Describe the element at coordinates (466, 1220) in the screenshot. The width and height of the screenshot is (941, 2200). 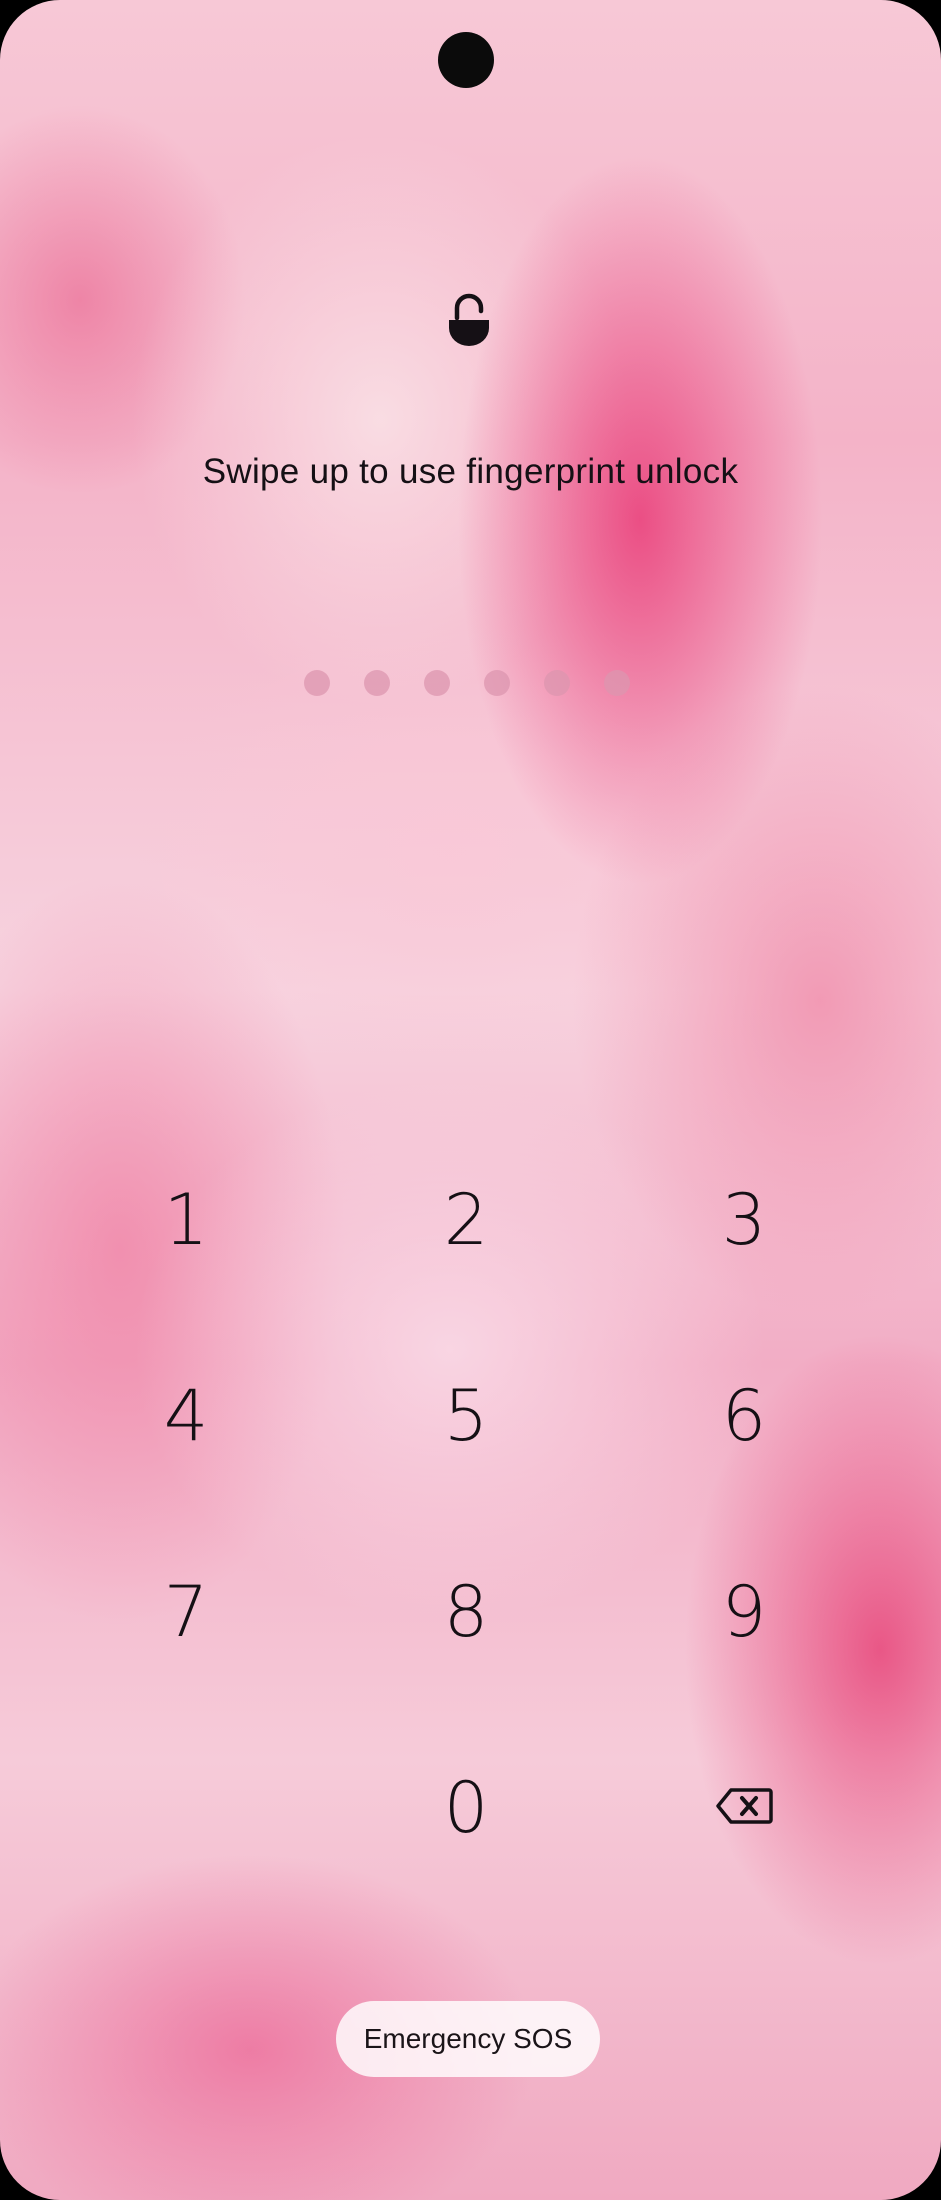
I see `key-2: 2` at that location.